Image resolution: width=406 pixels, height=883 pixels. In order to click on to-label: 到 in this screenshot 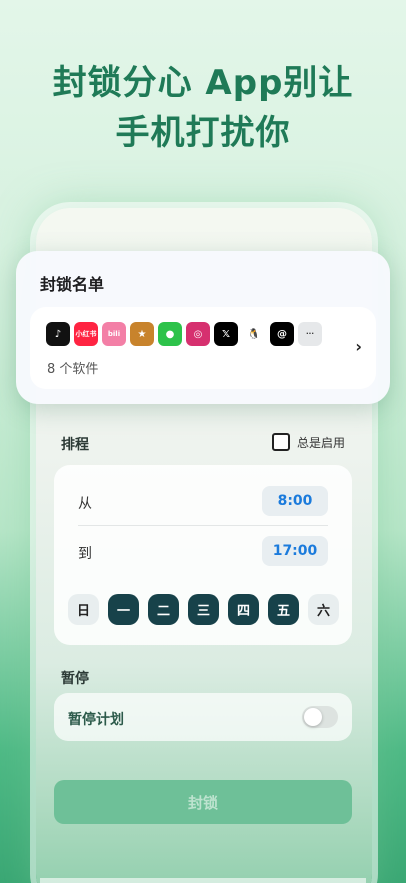, I will do `click(85, 554)`.